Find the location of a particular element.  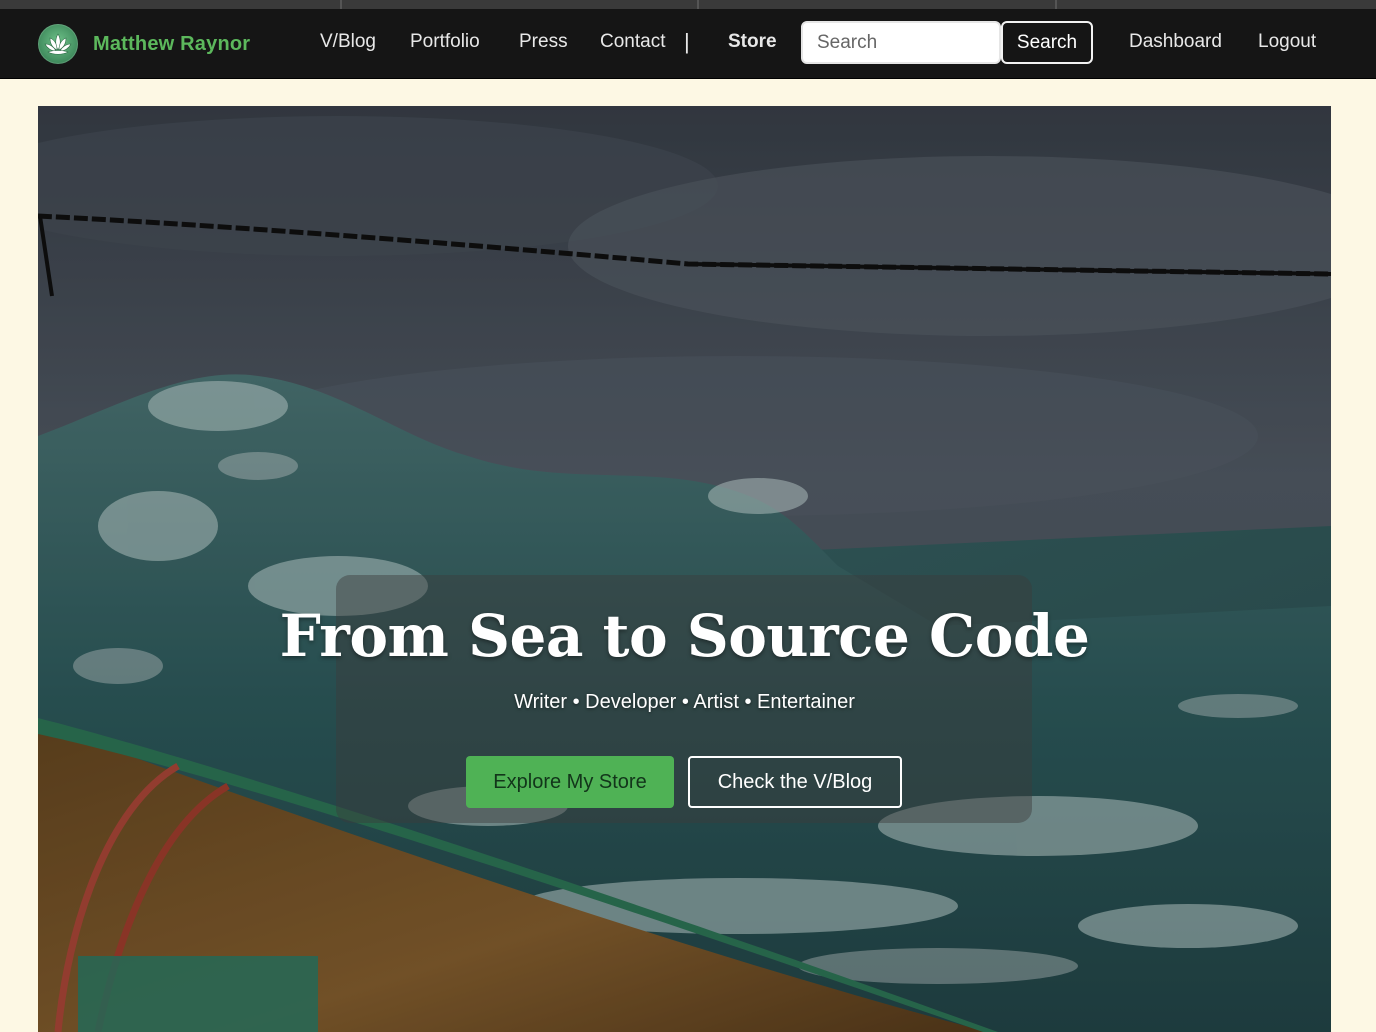

nav-link-store: Store is located at coordinates (752, 42).